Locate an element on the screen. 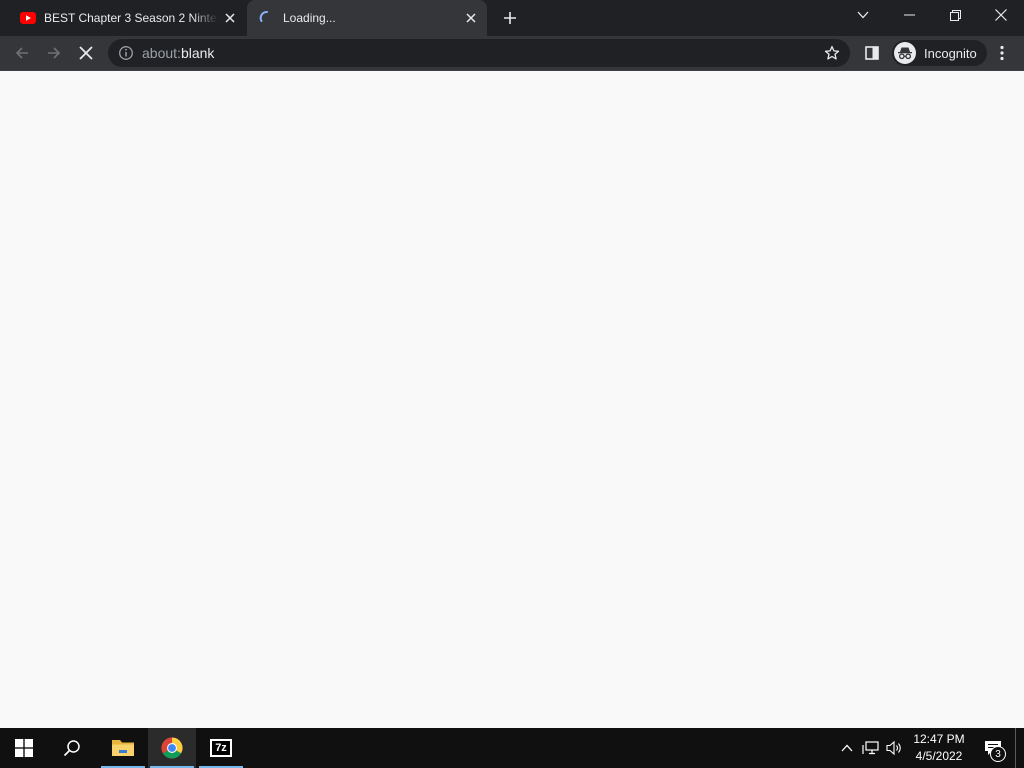 This screenshot has width=1024, height=768. show-hidden-icons-button is located at coordinates (847, 748).